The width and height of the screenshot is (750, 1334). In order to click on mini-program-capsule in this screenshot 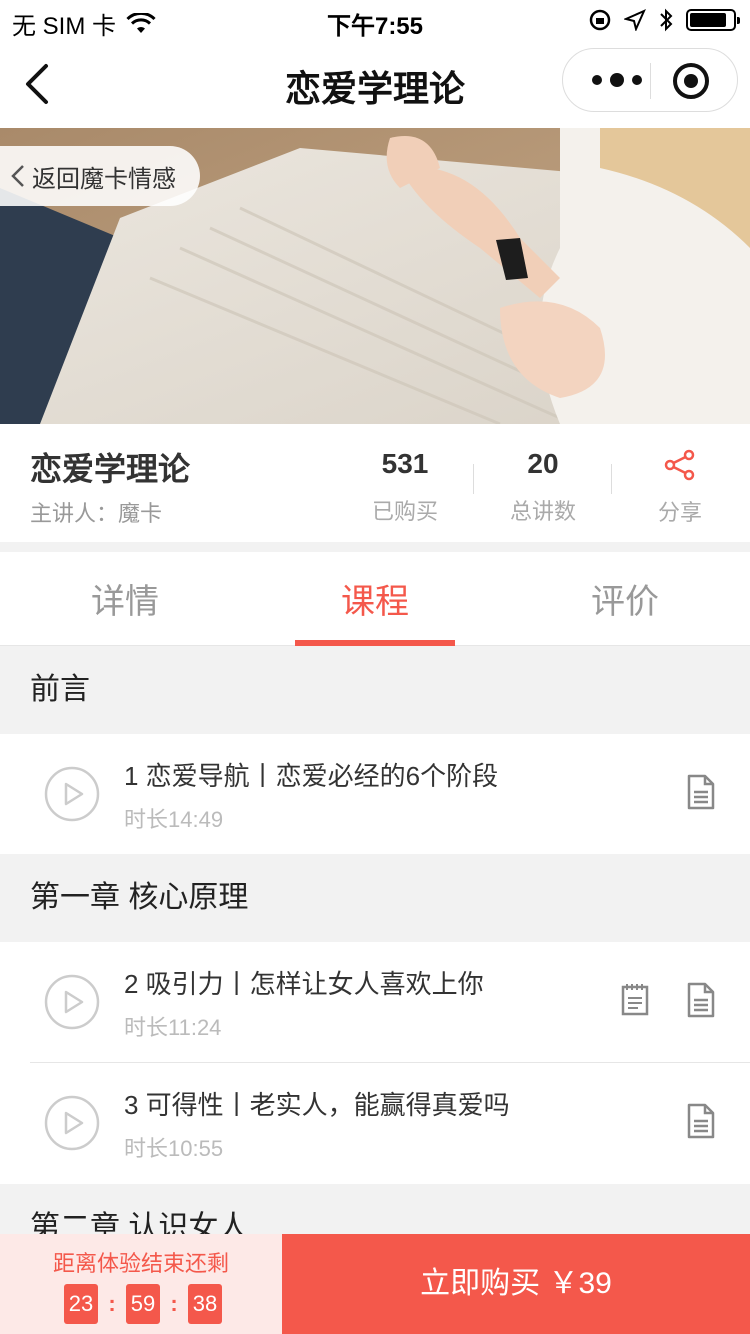, I will do `click(650, 80)`.